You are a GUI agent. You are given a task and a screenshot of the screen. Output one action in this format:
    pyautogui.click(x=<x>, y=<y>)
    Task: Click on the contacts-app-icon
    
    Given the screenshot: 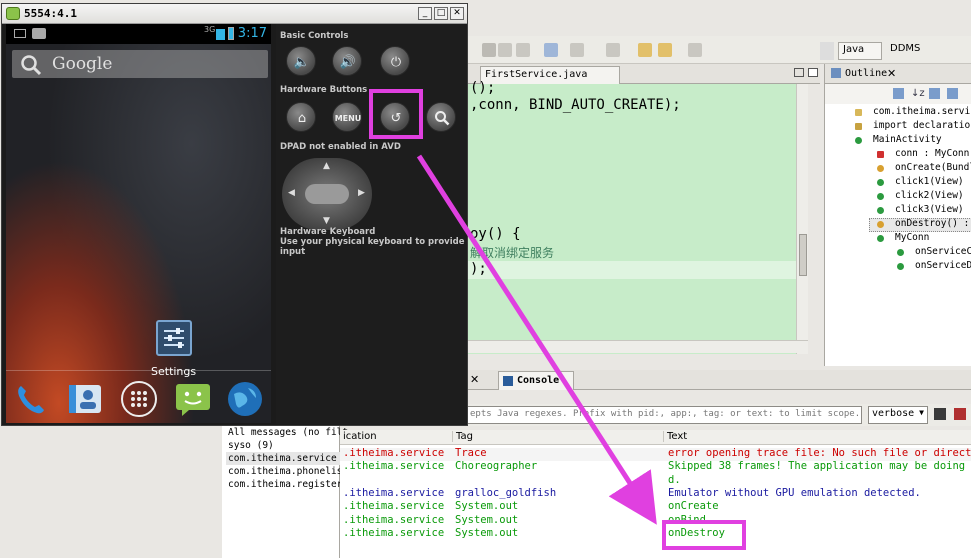 What is the action you would take?
    pyautogui.click(x=85, y=399)
    